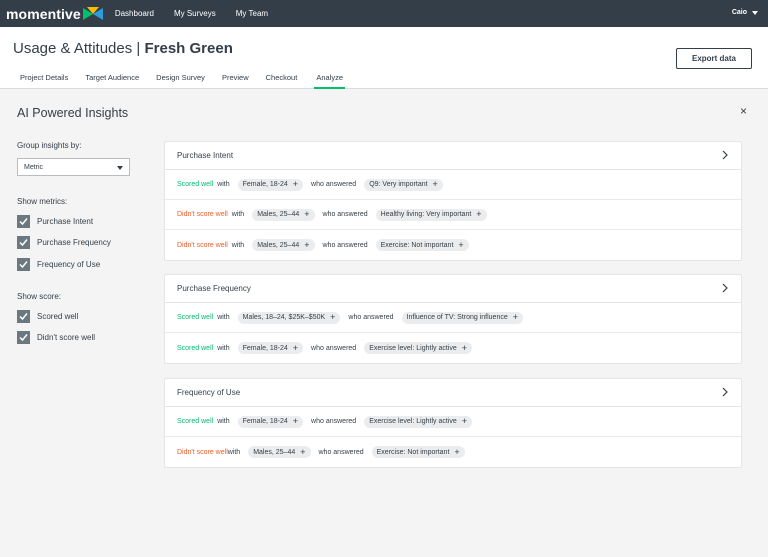  What do you see at coordinates (49, 145) in the screenshot?
I see `group-insights-label: Group insights by:` at bounding box center [49, 145].